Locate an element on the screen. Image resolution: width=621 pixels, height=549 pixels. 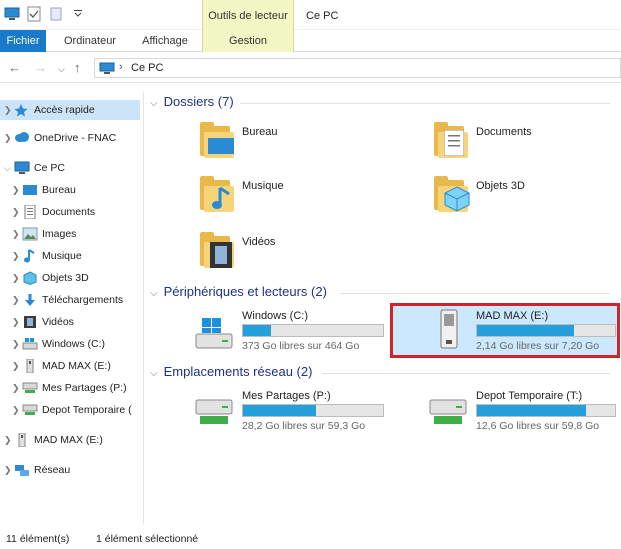
breadcrumb: Ce PC is located at coordinates (147, 68).